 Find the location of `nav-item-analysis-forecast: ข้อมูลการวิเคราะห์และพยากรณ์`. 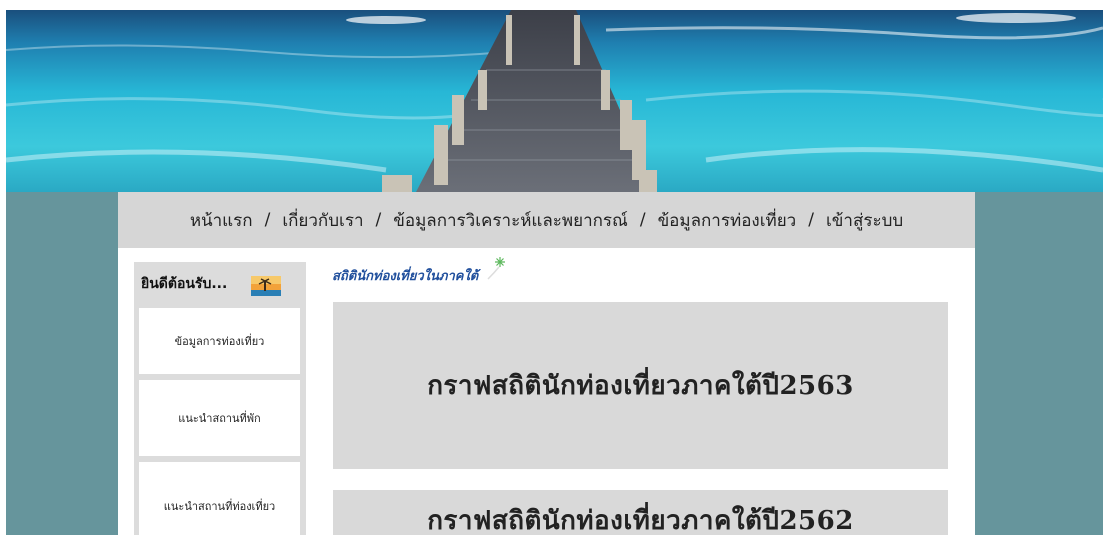

nav-item-analysis-forecast: ข้อมูลการวิเคราะห์และพยากรณ์ is located at coordinates (510, 220).